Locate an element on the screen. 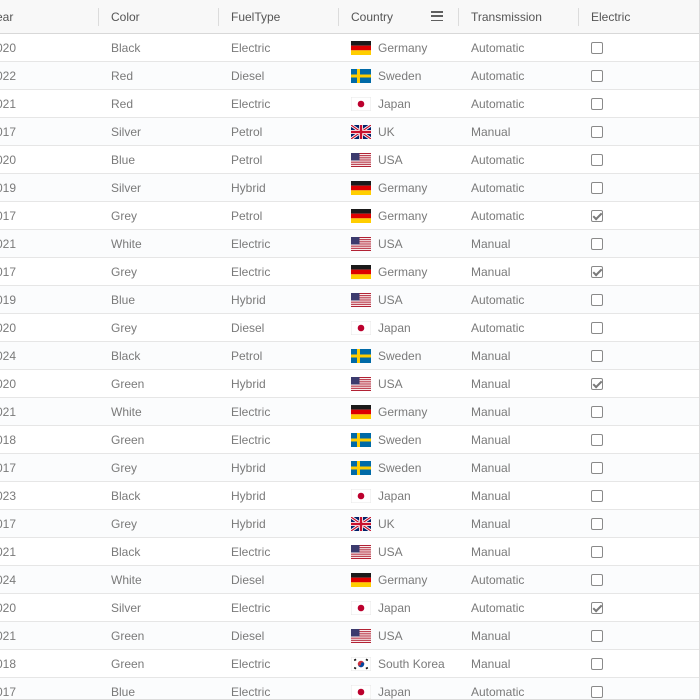 The image size is (700, 700). cell-year: 017 is located at coordinates (8, 467).